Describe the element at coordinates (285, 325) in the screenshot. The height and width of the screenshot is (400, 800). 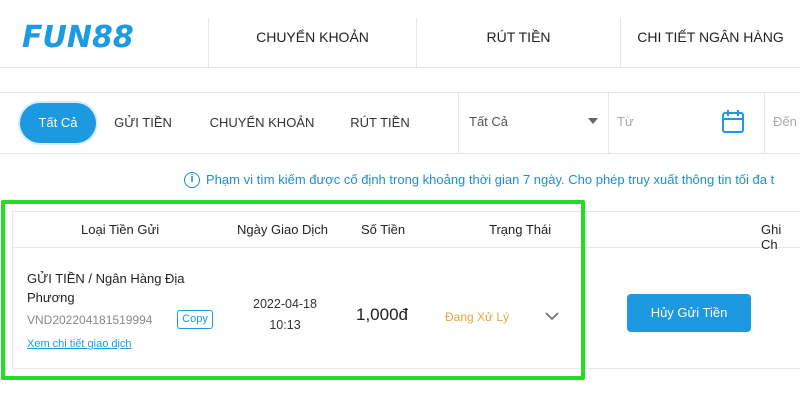
I see `transaction-time: 10:13` at that location.